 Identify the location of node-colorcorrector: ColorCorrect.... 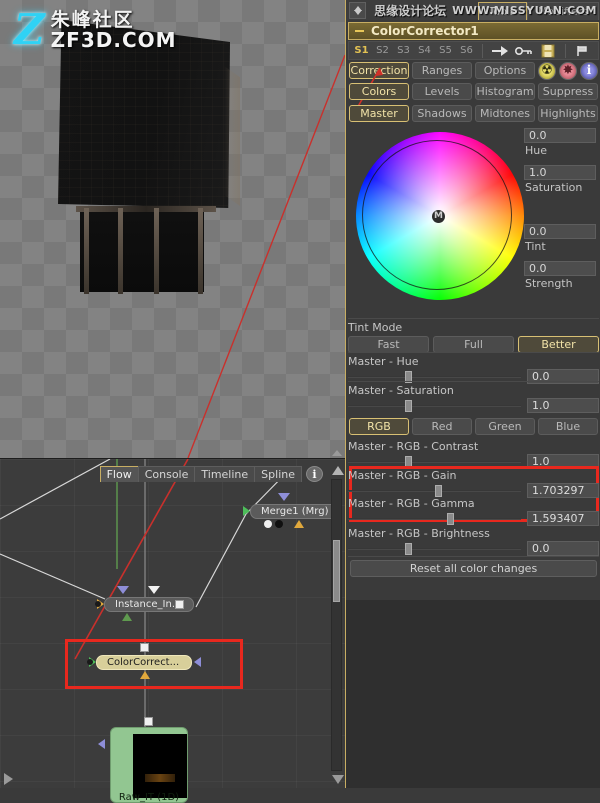
(144, 662).